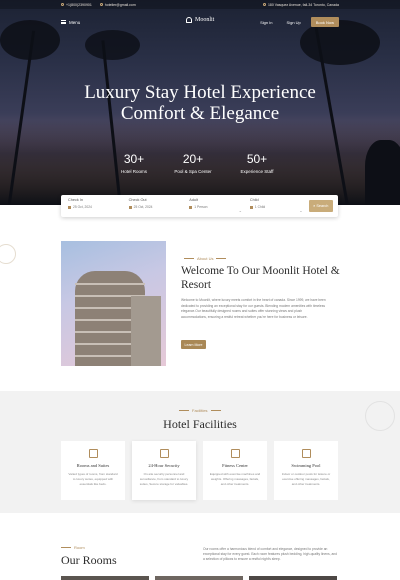 This screenshot has height=580, width=400. Describe the element at coordinates (189, 20) in the screenshot. I see `logo-icon` at that location.